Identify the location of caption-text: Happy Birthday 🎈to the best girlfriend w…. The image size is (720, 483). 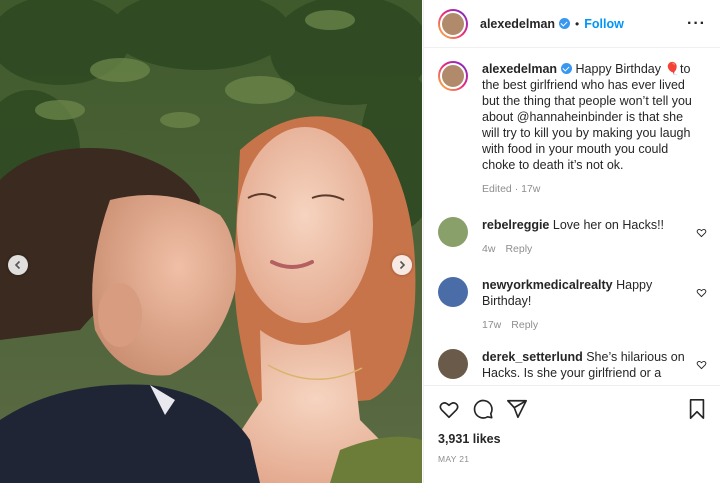
(587, 117).